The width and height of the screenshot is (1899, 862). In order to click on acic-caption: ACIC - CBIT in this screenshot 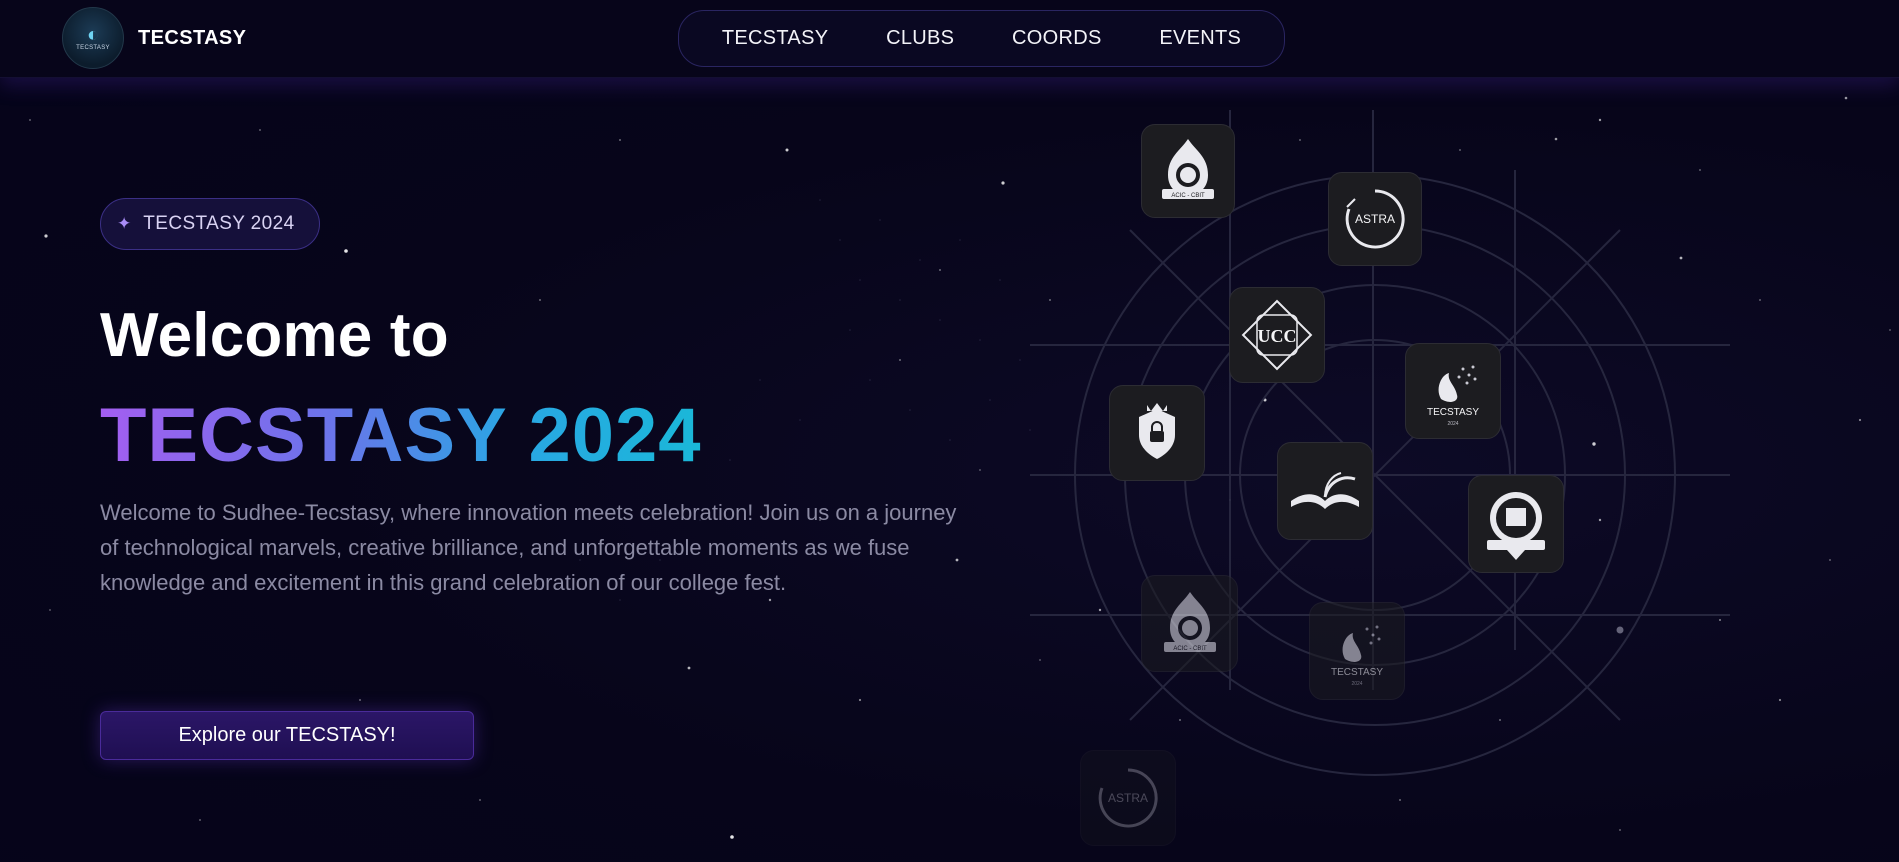, I will do `click(1188, 196)`.